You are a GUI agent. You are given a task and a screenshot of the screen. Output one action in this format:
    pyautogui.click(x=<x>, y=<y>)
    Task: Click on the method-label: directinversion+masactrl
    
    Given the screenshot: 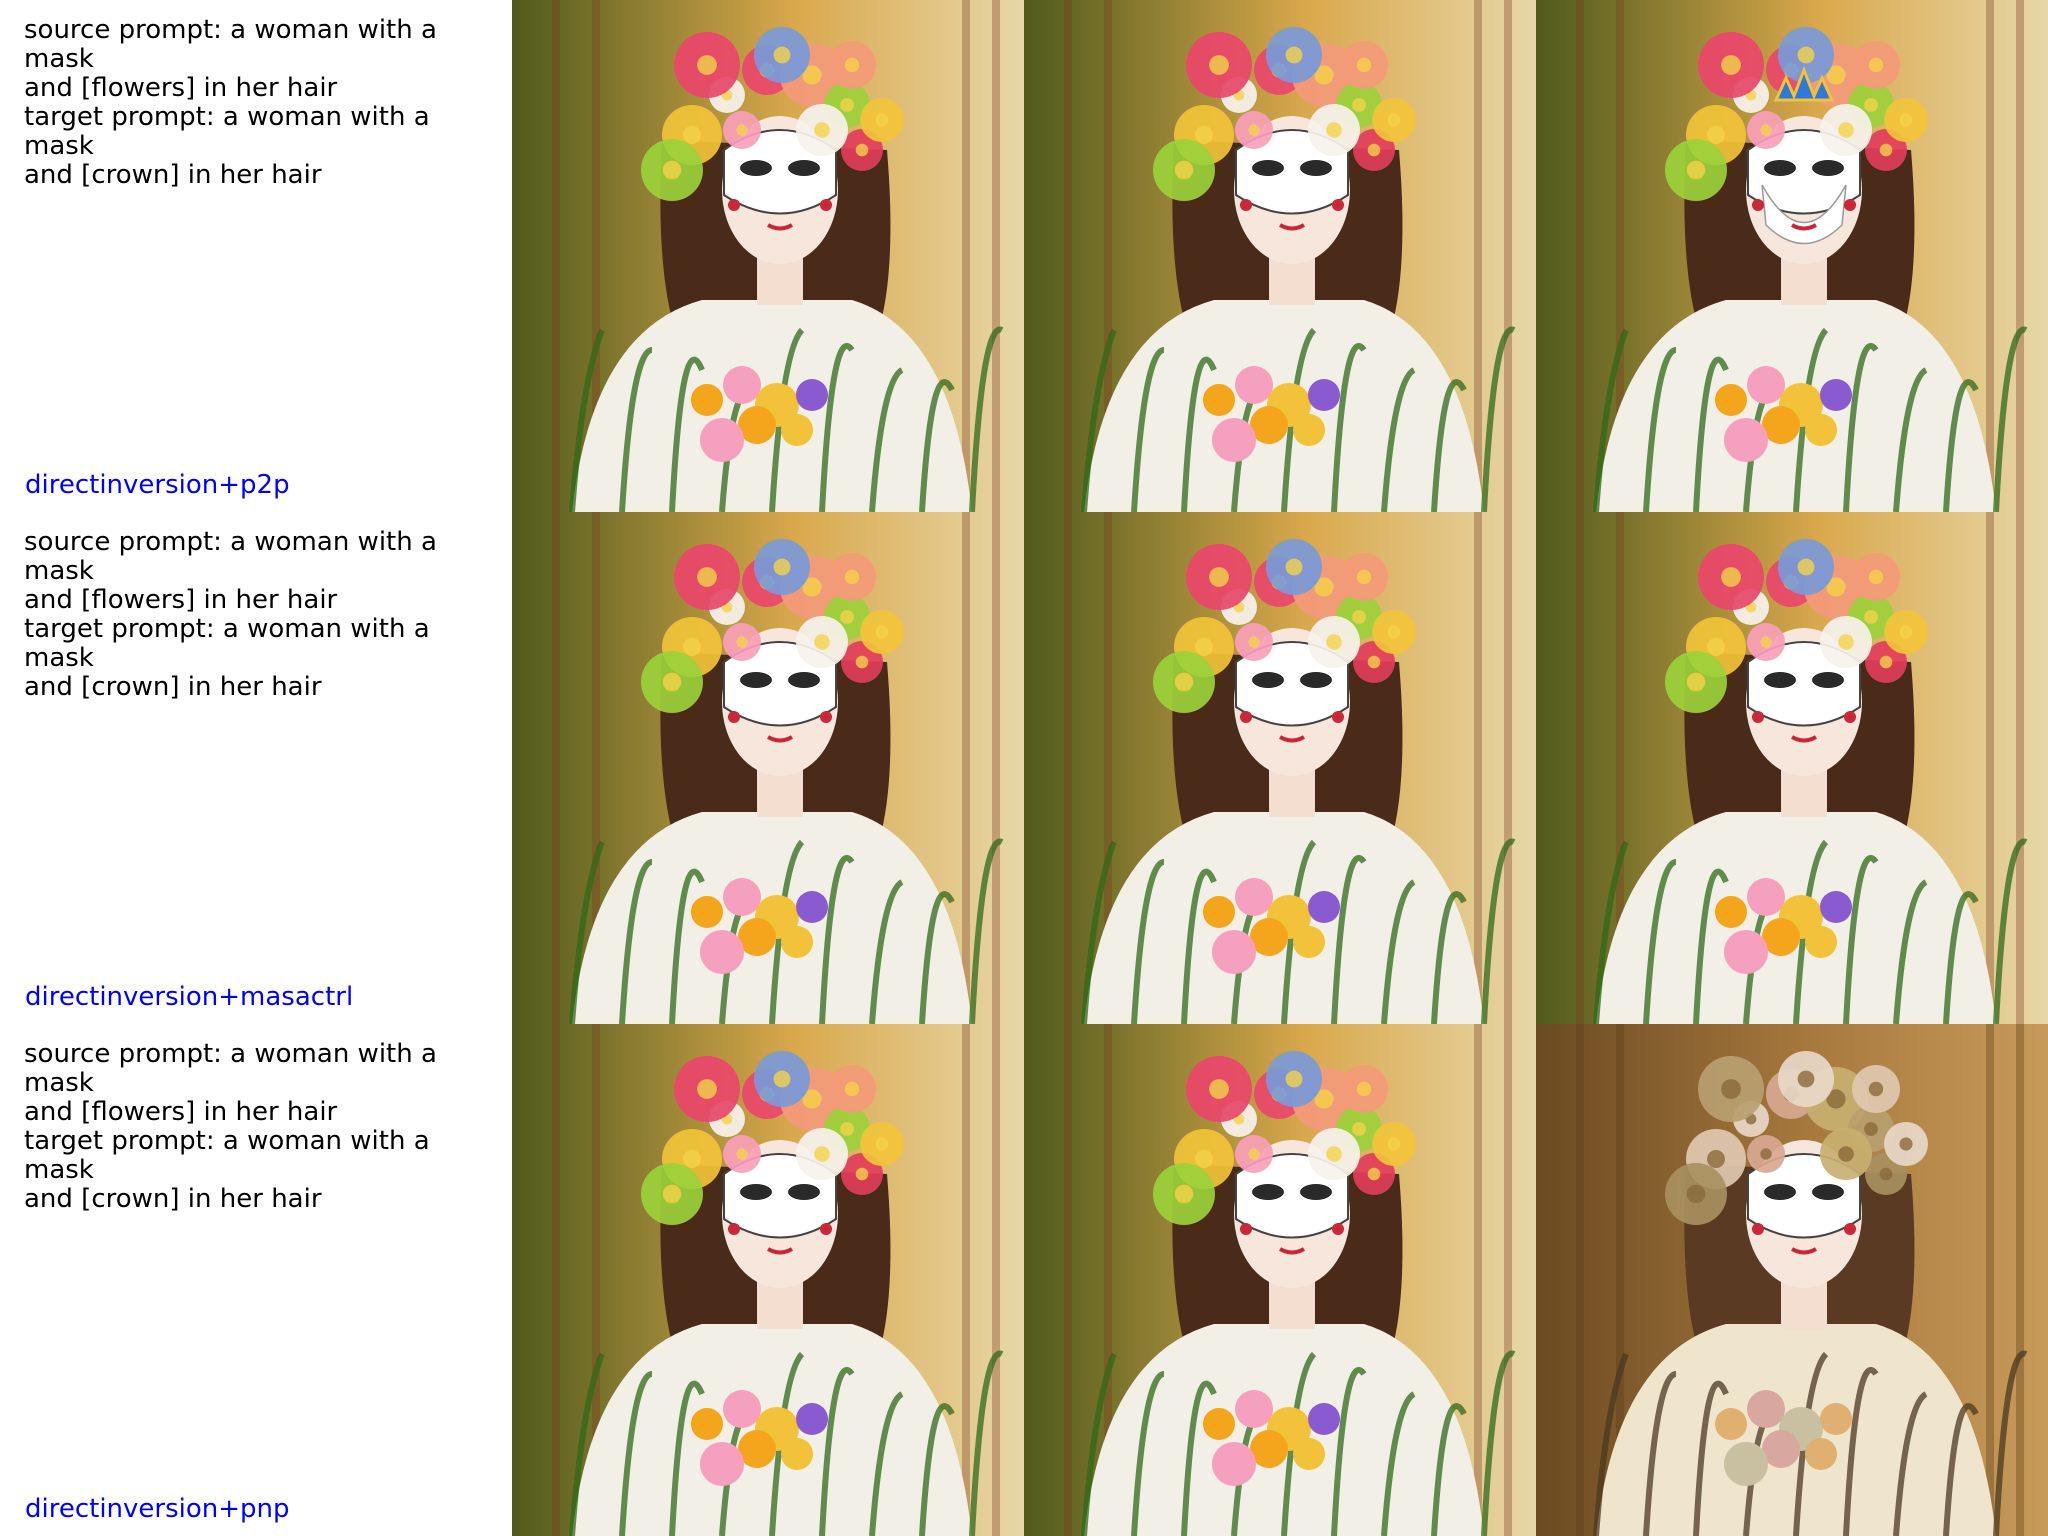 What is the action you would take?
    pyautogui.click(x=189, y=997)
    